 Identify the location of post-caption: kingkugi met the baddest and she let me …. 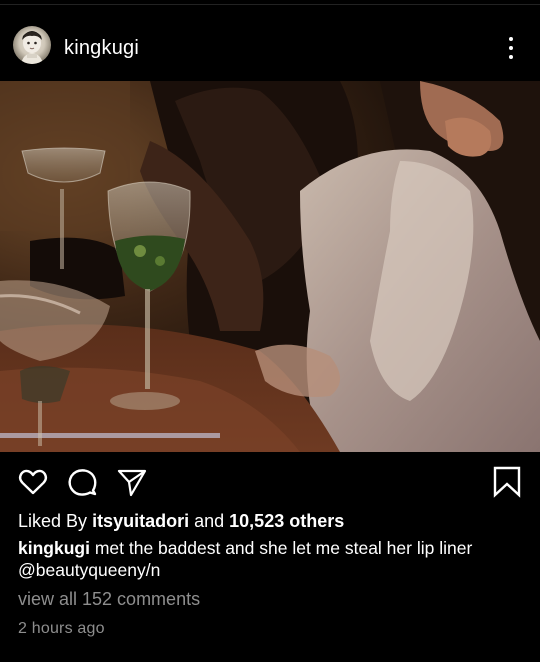
(273, 559).